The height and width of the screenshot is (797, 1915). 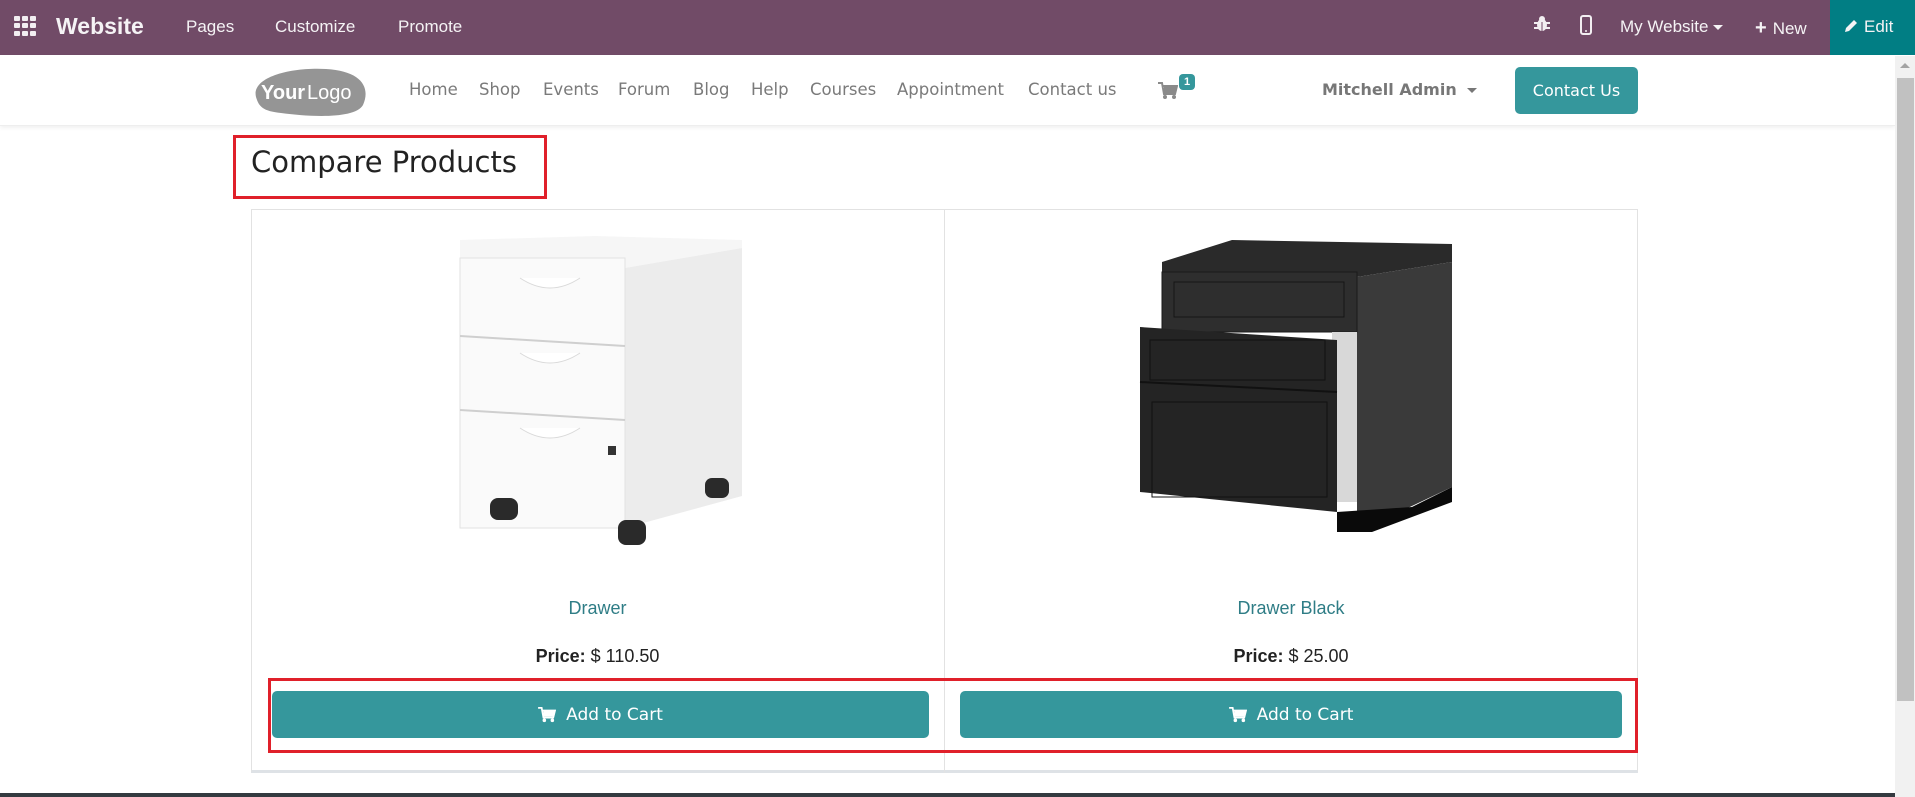 I want to click on edit-label: Edit, so click(x=1879, y=26).